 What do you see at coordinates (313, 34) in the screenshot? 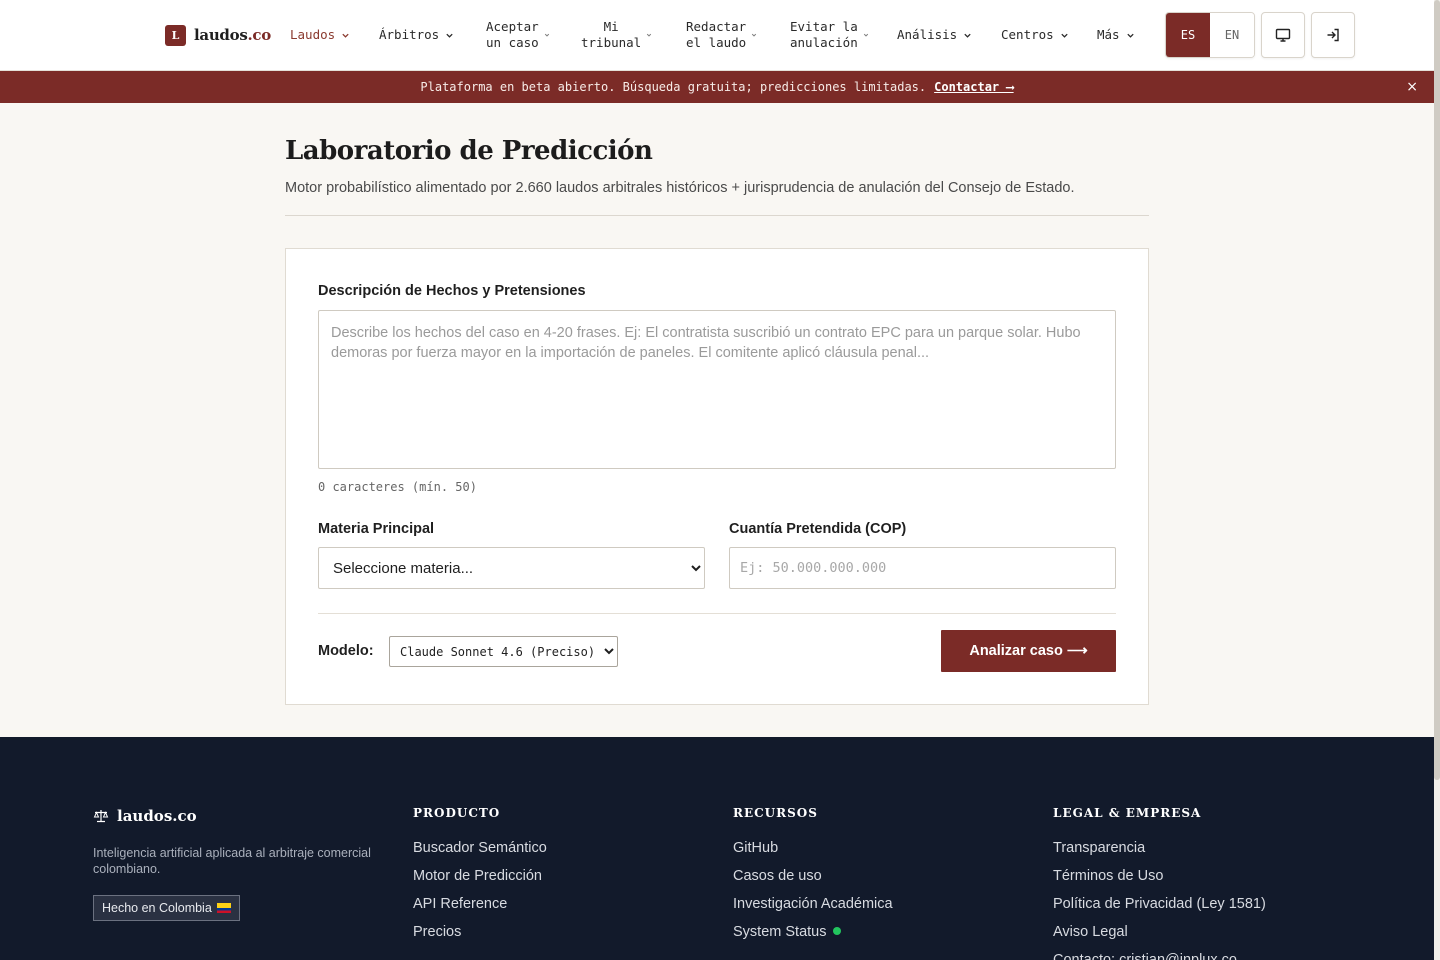
I see `nav-laudos-label: Laudos` at bounding box center [313, 34].